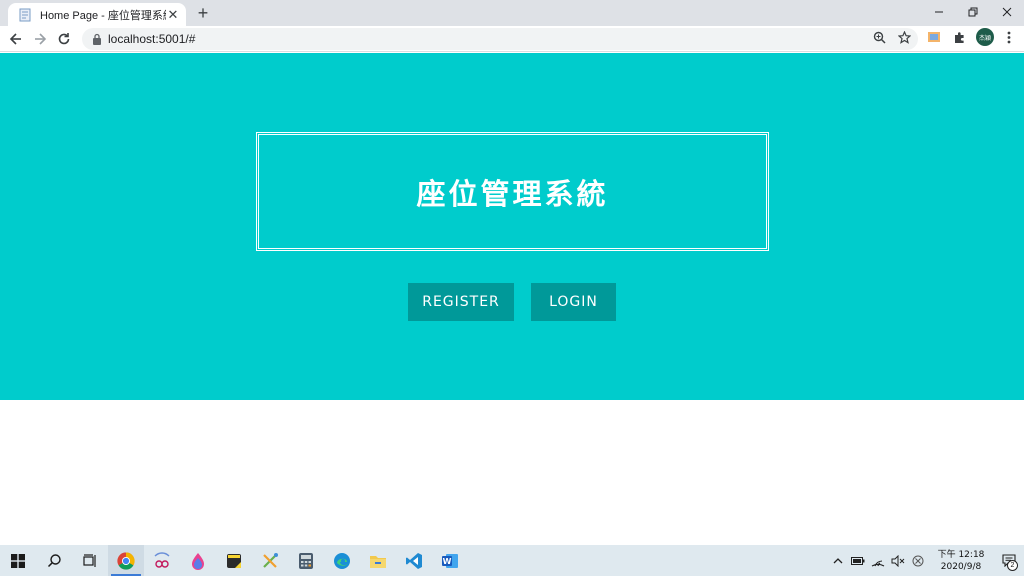  I want to click on page-icon, so click(25, 14).